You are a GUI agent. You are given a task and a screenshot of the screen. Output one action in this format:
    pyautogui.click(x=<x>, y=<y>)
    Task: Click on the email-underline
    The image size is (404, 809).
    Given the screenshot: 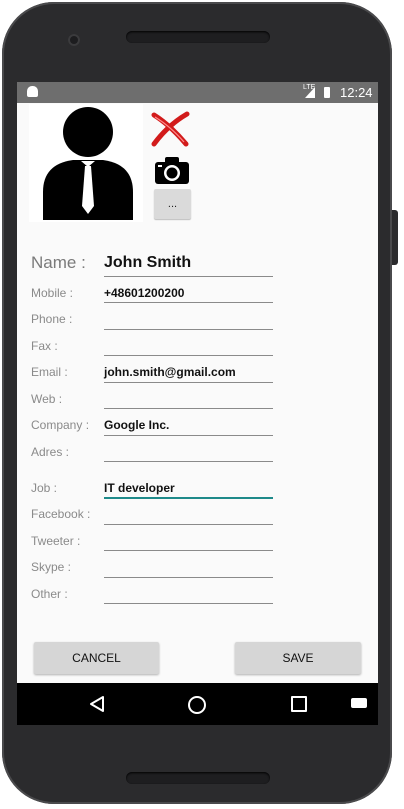 What is the action you would take?
    pyautogui.click(x=188, y=382)
    